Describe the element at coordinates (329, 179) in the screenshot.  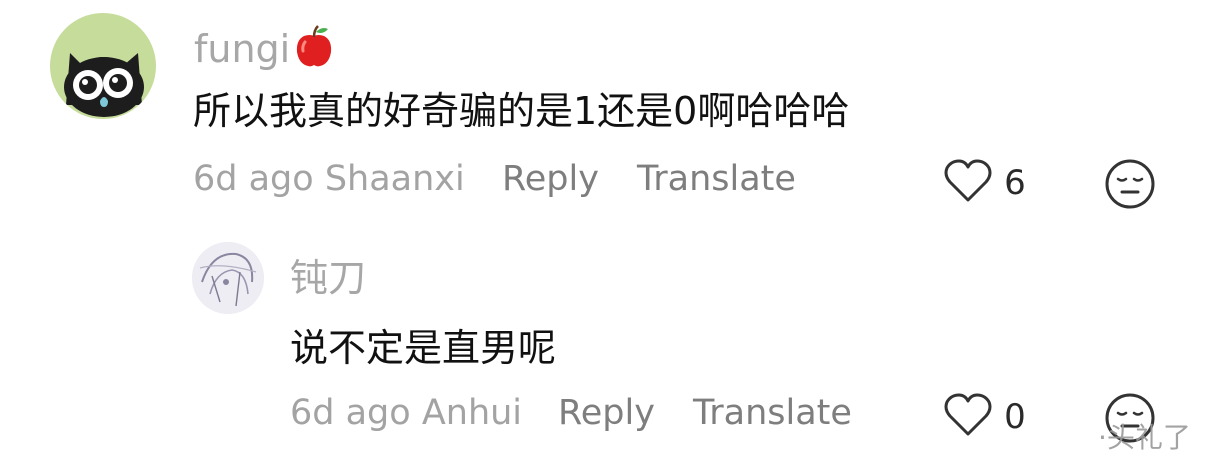
I see `comment-meta: 6d ago Shaanxi` at that location.